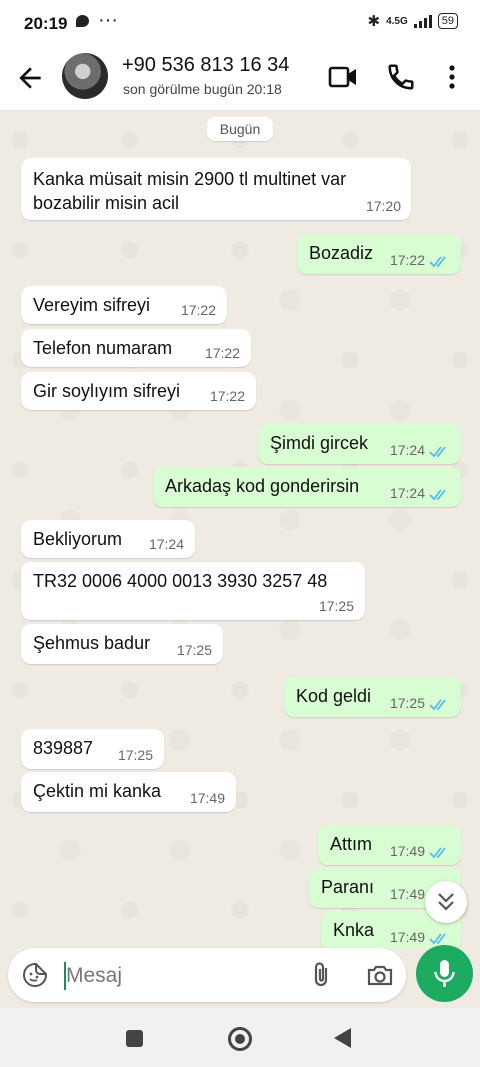 The image size is (480, 1067). Describe the element at coordinates (107, 391) in the screenshot. I see `message-text: Gir soylıyım sifreyi` at that location.